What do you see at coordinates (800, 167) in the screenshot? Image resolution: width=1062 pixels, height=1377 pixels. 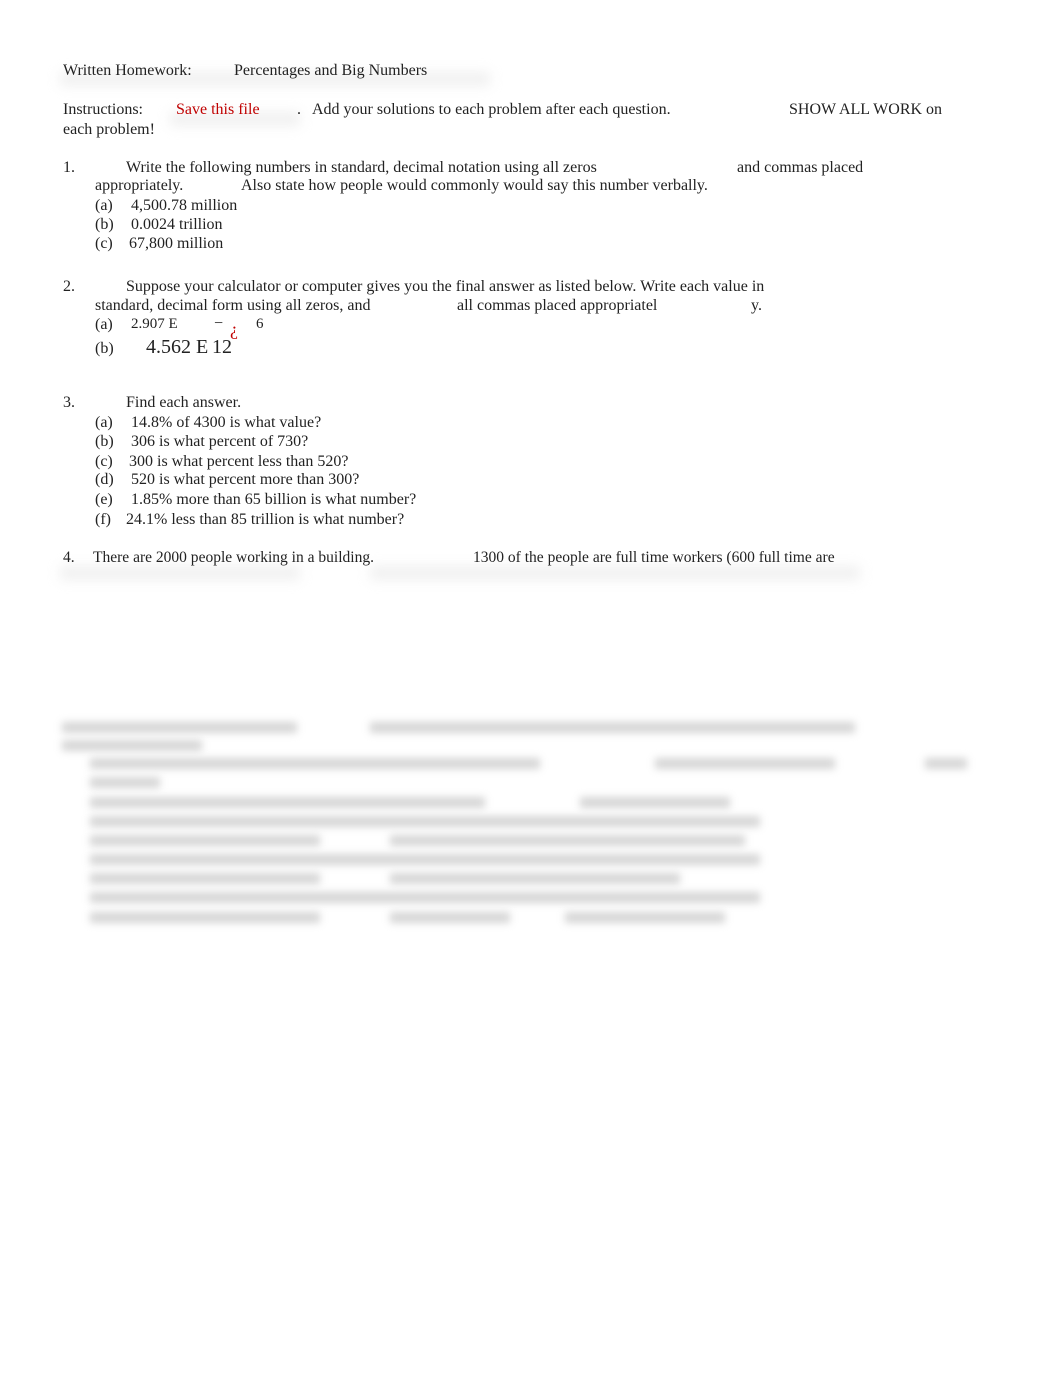 I see `problem-1-text-cont: and commas placed` at bounding box center [800, 167].